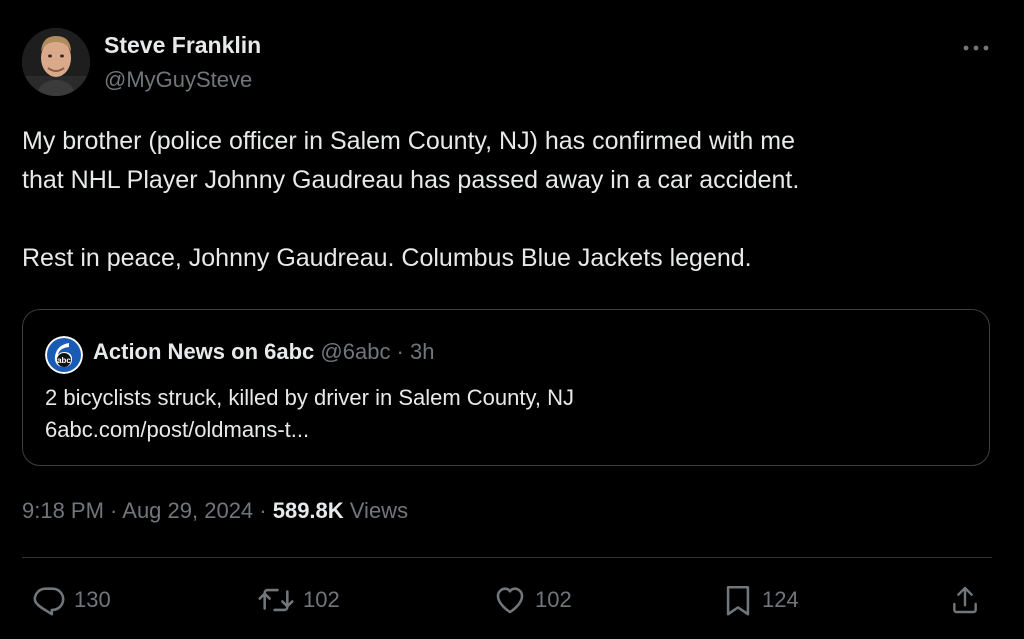 The image size is (1024, 639). Describe the element at coordinates (178, 80) in the screenshot. I see `author-handle: @MyGuySteve` at that location.